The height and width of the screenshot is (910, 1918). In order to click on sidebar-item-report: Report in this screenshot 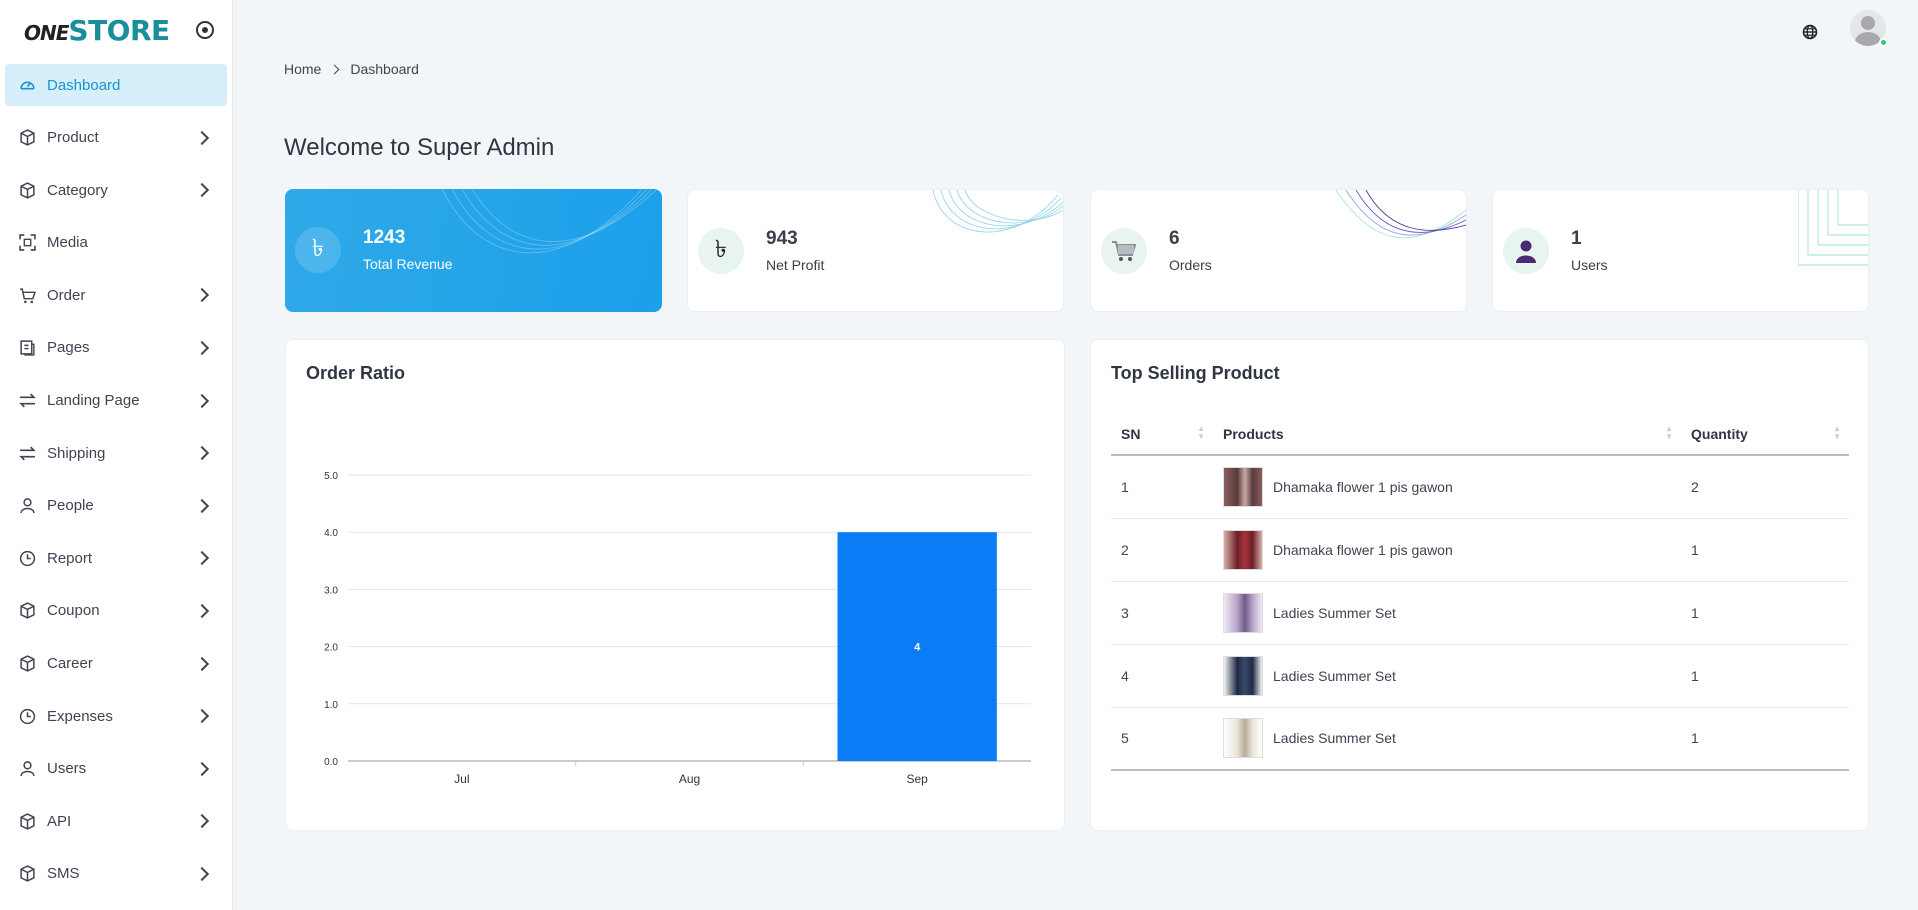, I will do `click(116, 558)`.